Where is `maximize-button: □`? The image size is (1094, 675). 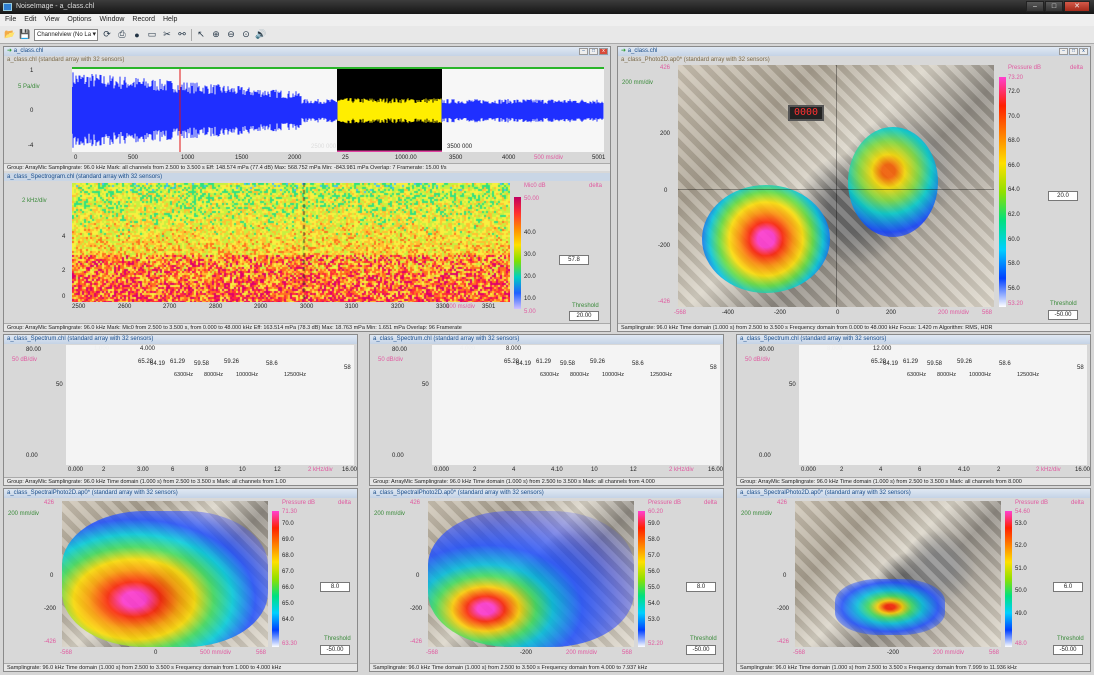 maximize-button: □ is located at coordinates (1054, 6).